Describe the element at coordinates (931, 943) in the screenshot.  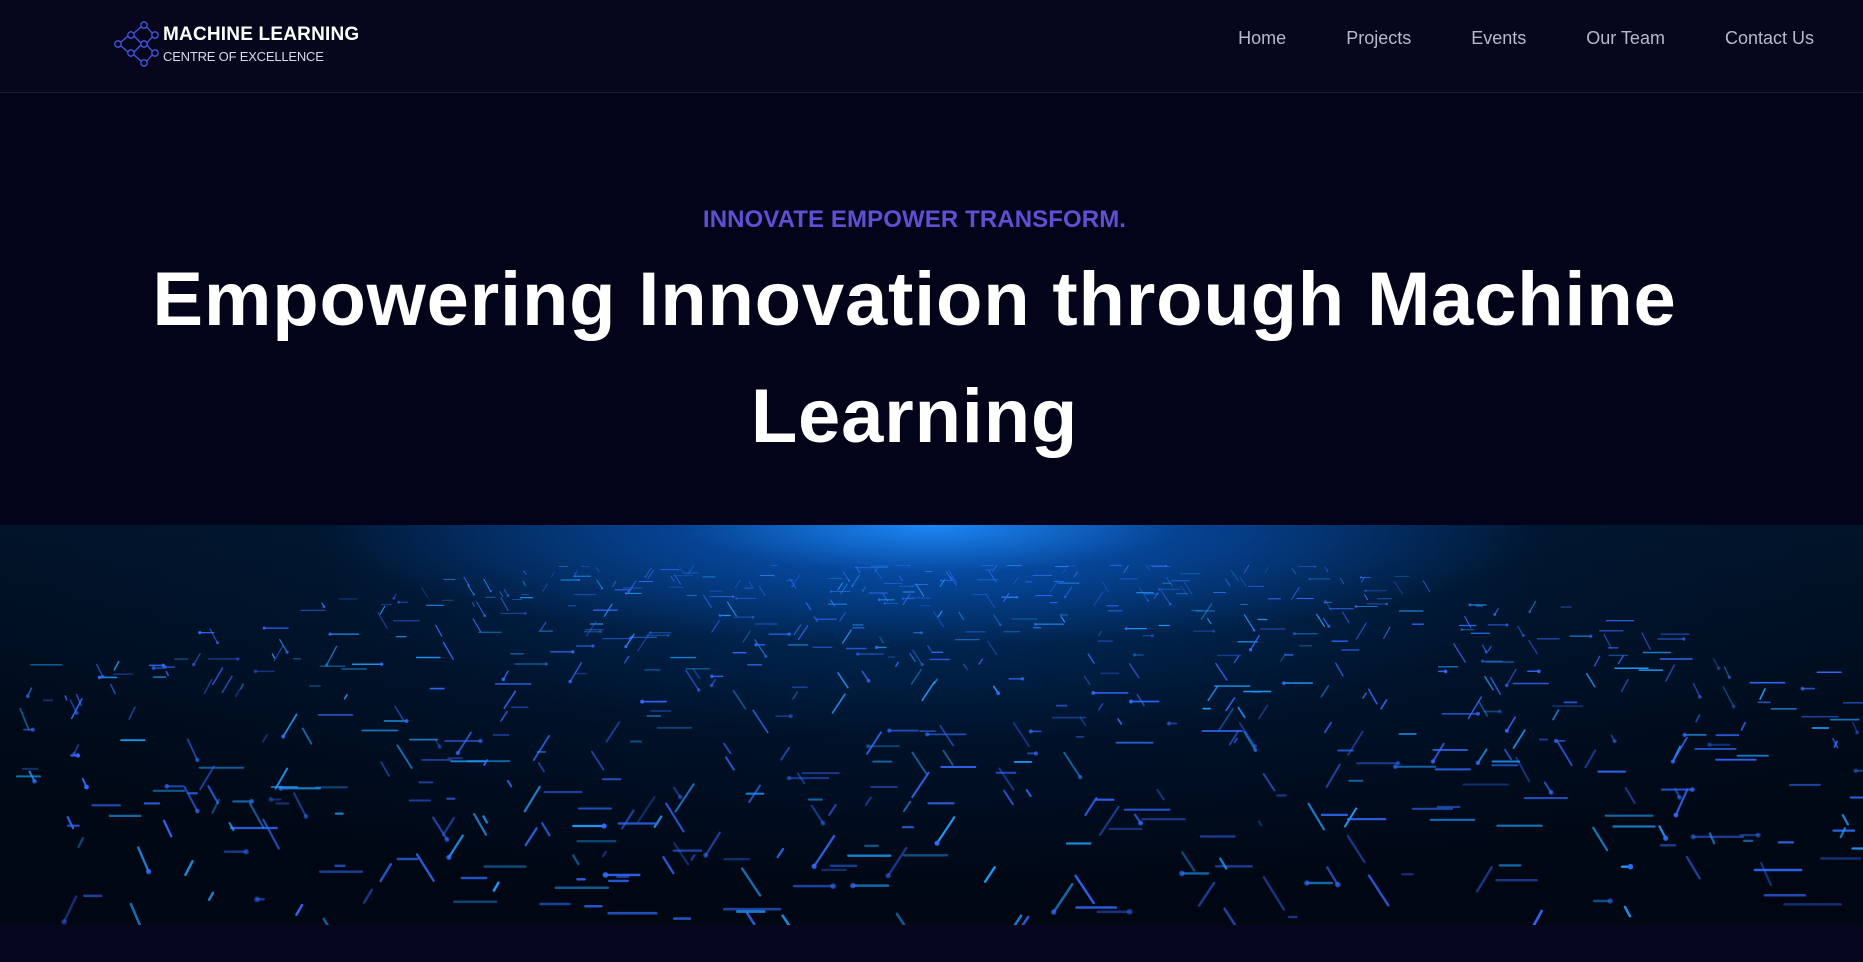
I see `section-divider` at that location.